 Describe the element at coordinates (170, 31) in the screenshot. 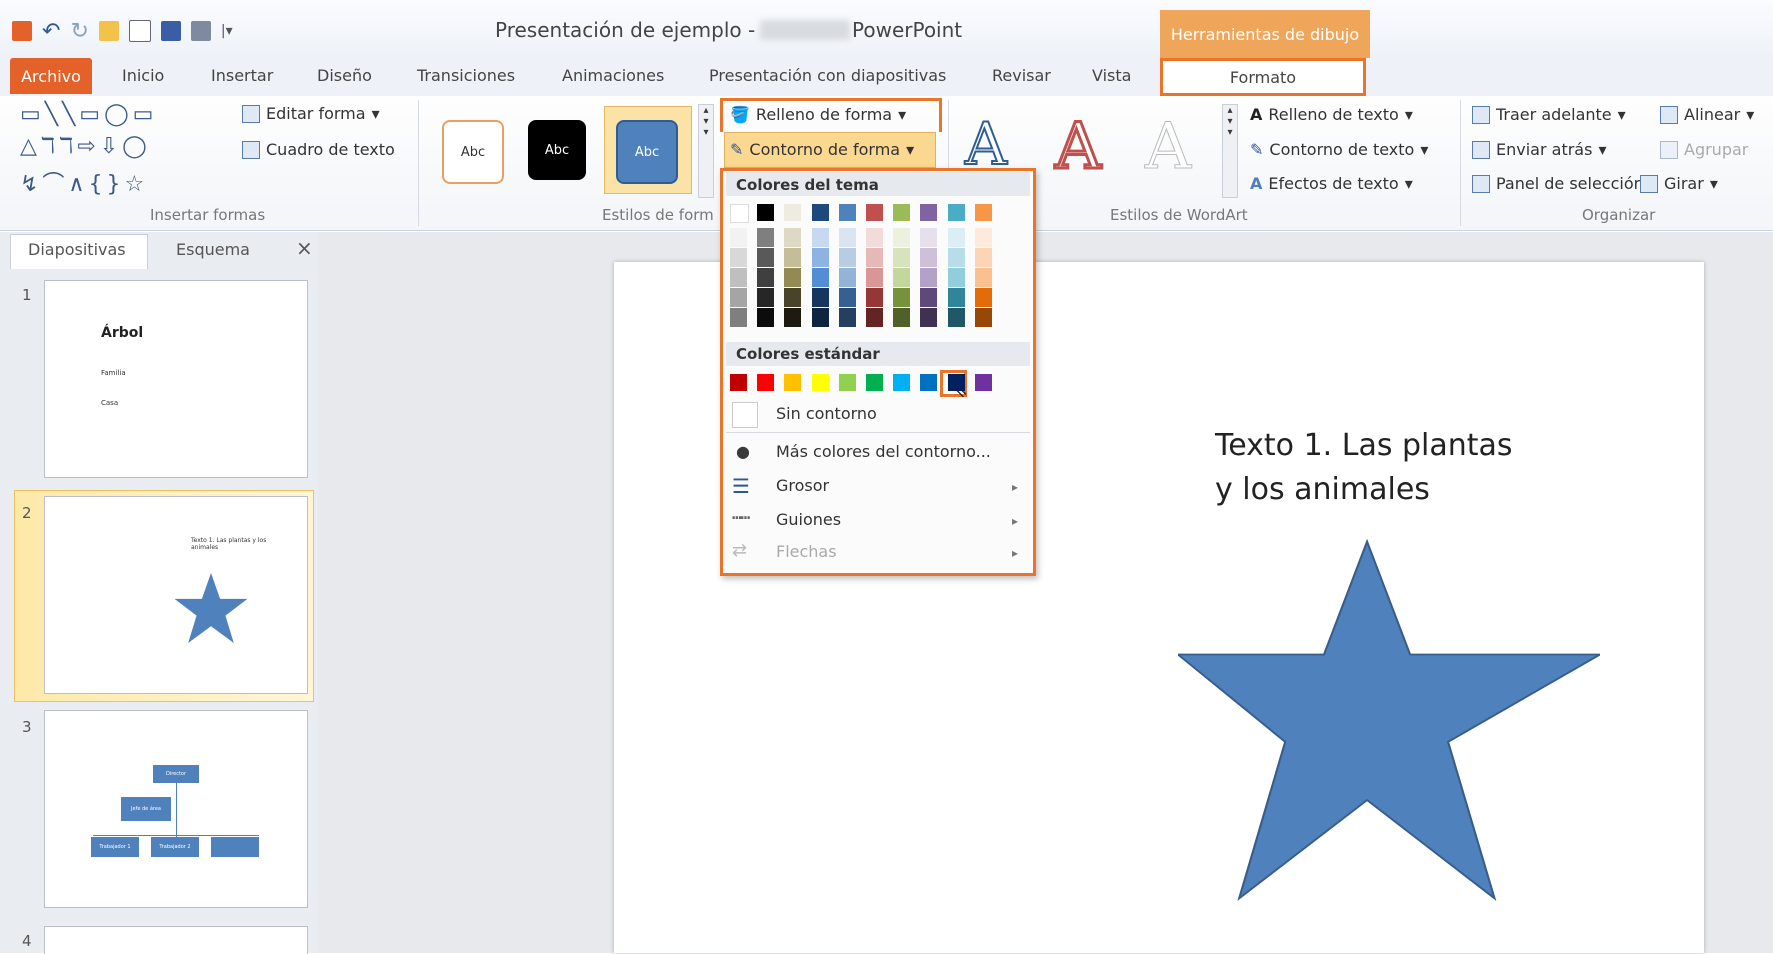

I see `save-icon` at that location.